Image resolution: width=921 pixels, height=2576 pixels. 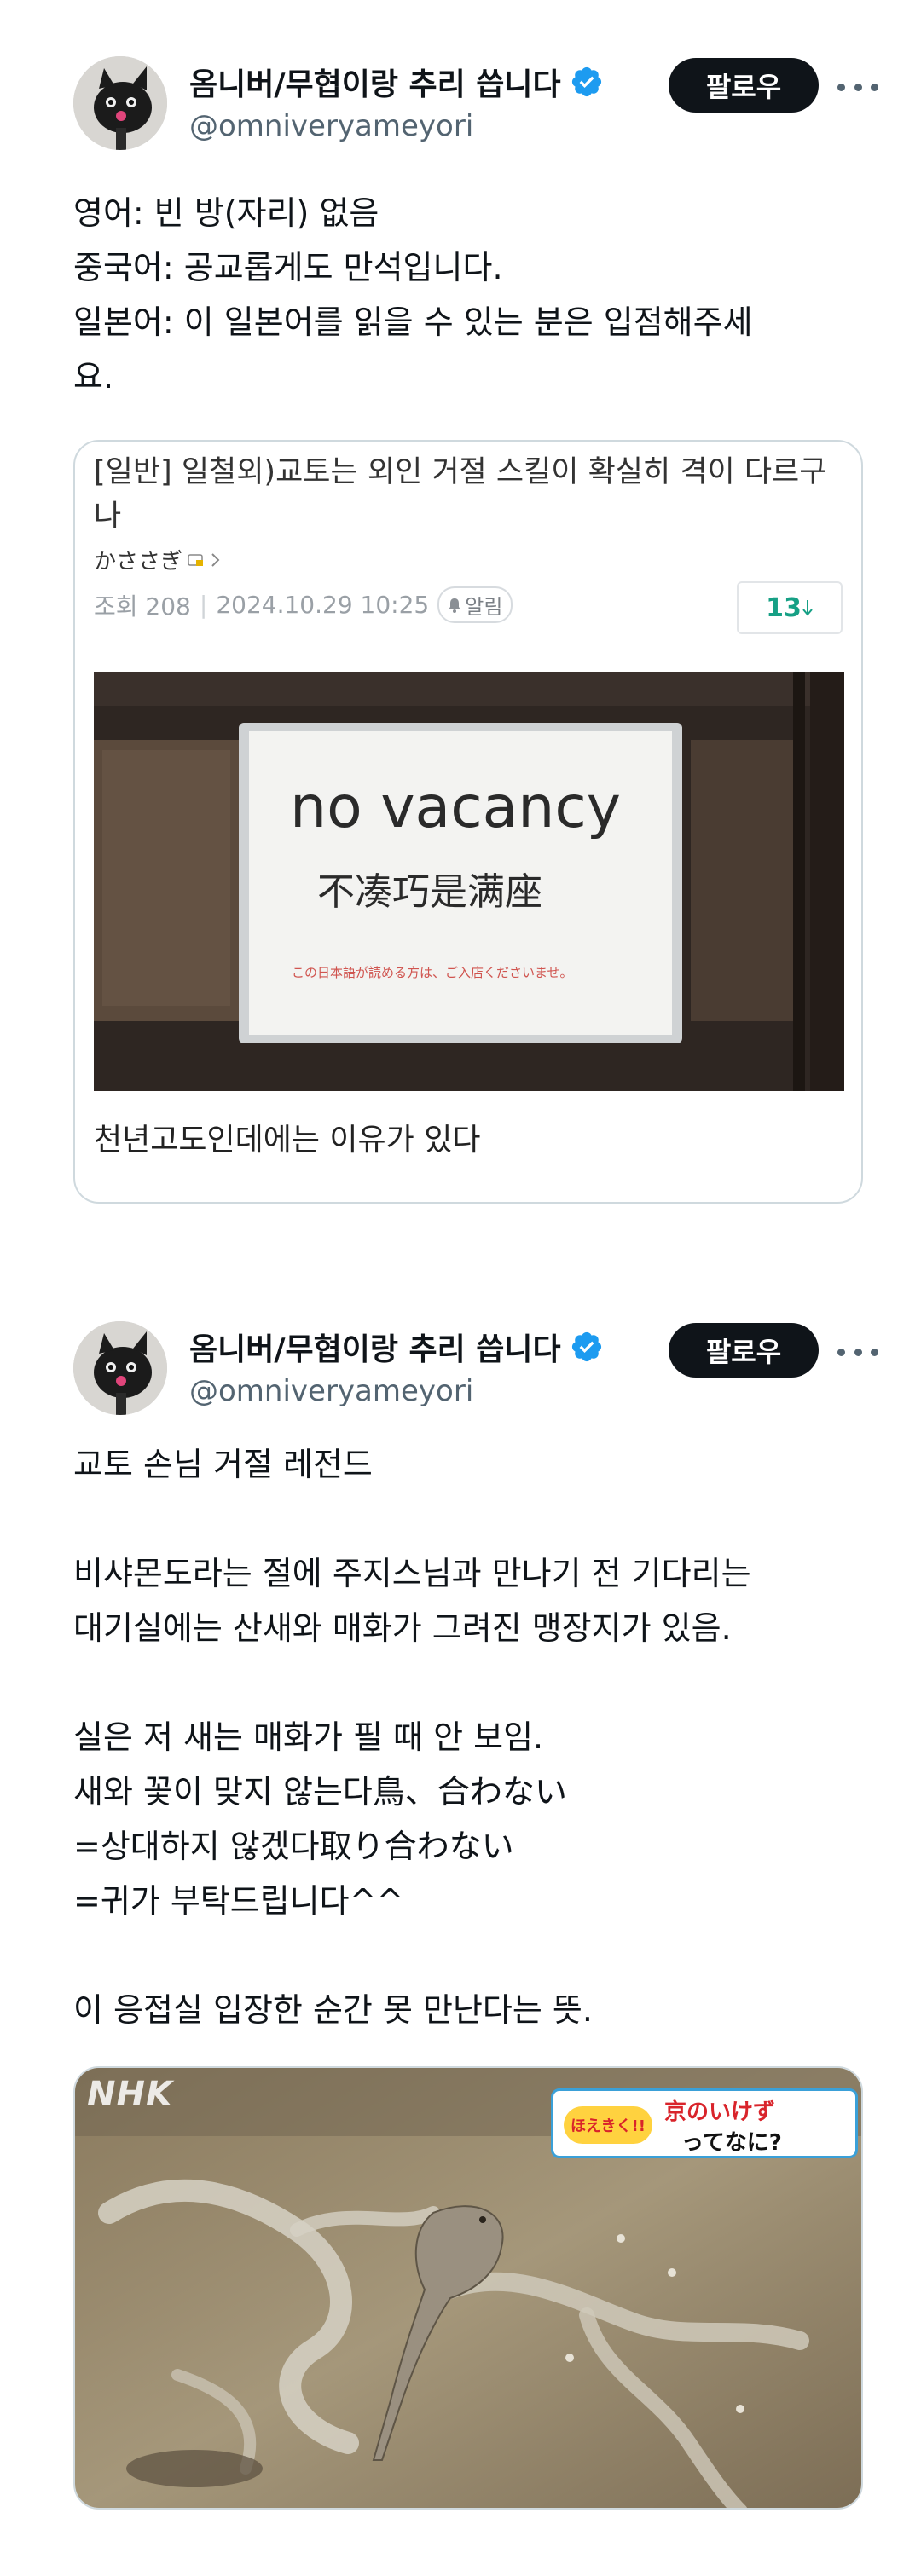 I want to click on tweet-text-line: 새와 꽃이 맞지 않는다鳥、合わない, so click(x=320, y=1792).